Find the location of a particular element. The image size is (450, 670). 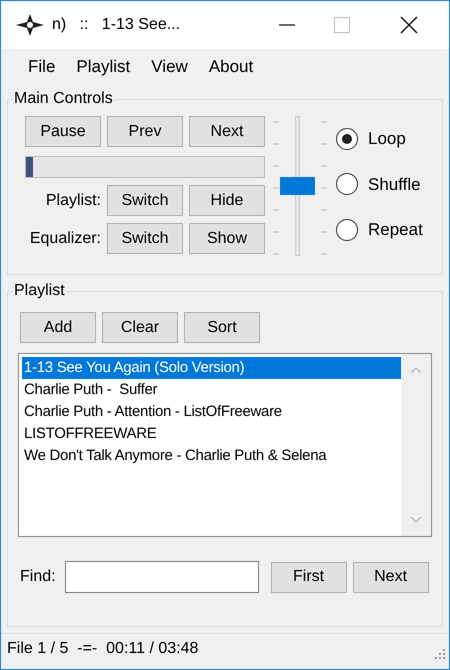

push-button: Add is located at coordinates (58, 327).